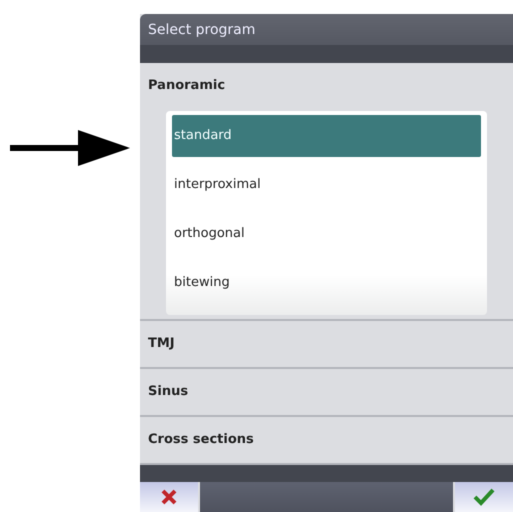  I want to click on program-item: standard, so click(326, 135).